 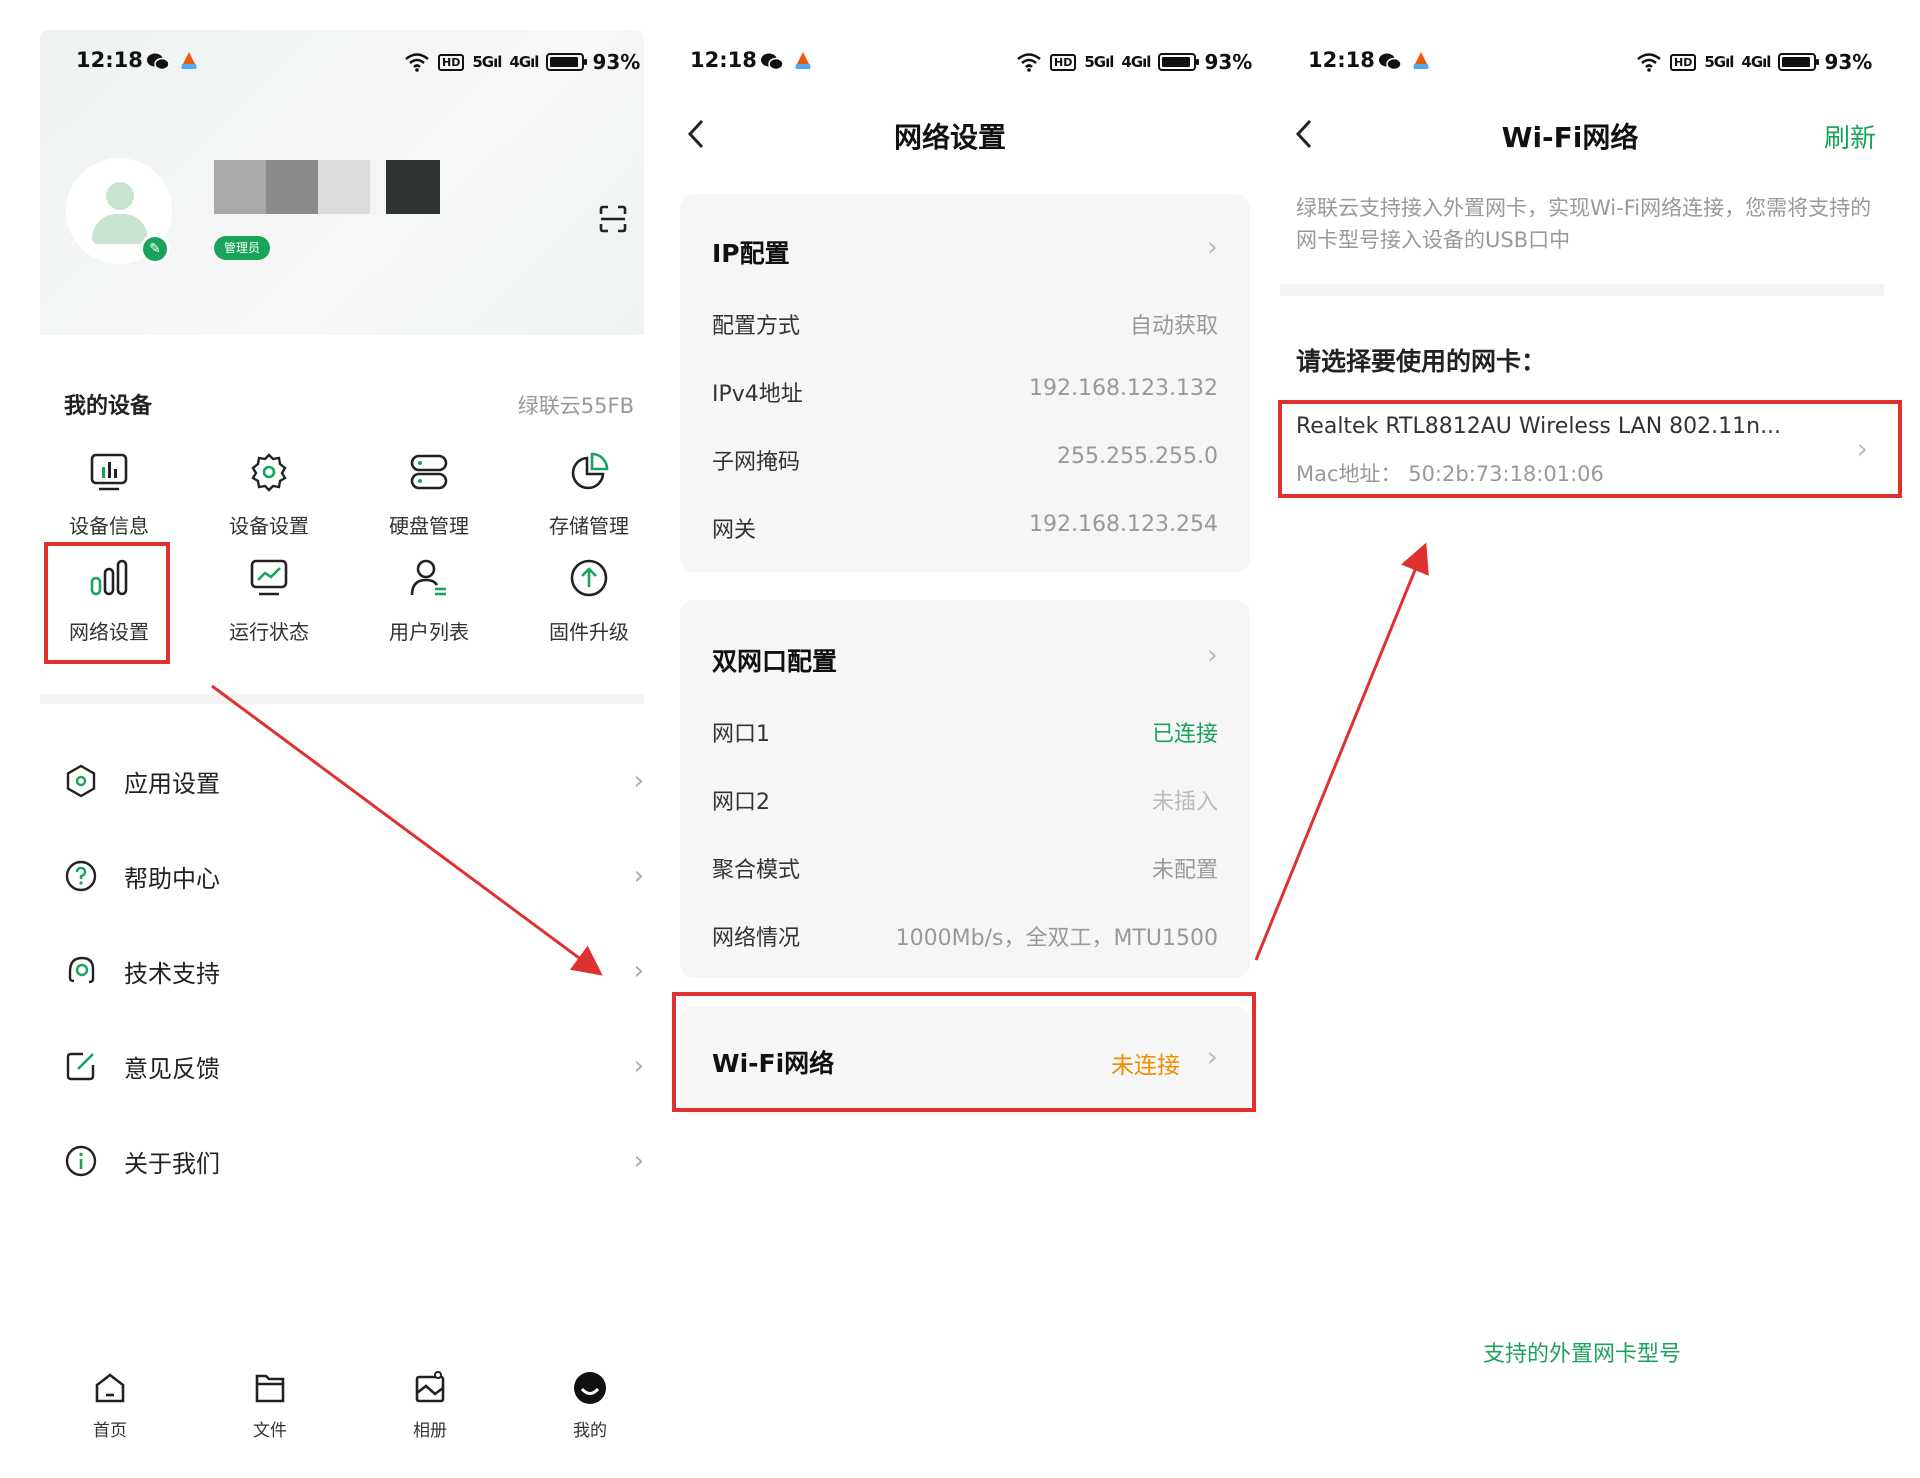 I want to click on tab-home: 首页, so click(x=110, y=1405).